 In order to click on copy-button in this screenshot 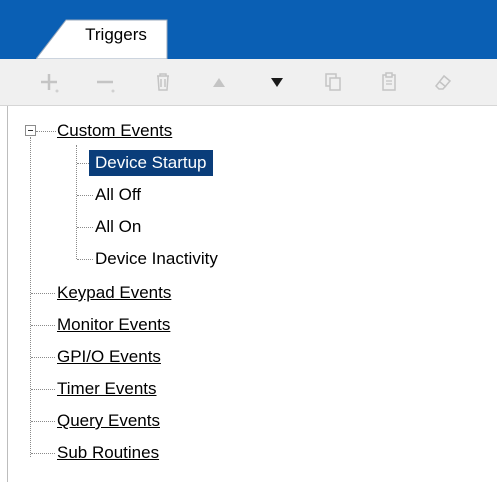, I will do `click(333, 82)`.